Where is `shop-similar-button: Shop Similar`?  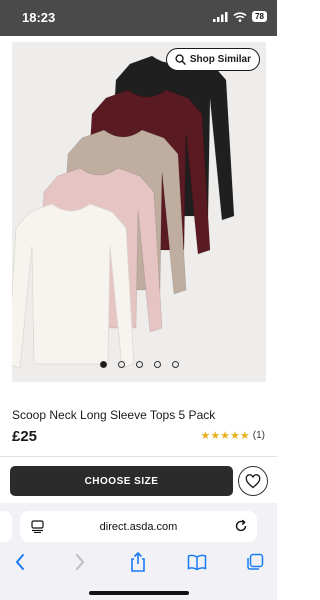
shop-similar-button: Shop Similar is located at coordinates (212, 59).